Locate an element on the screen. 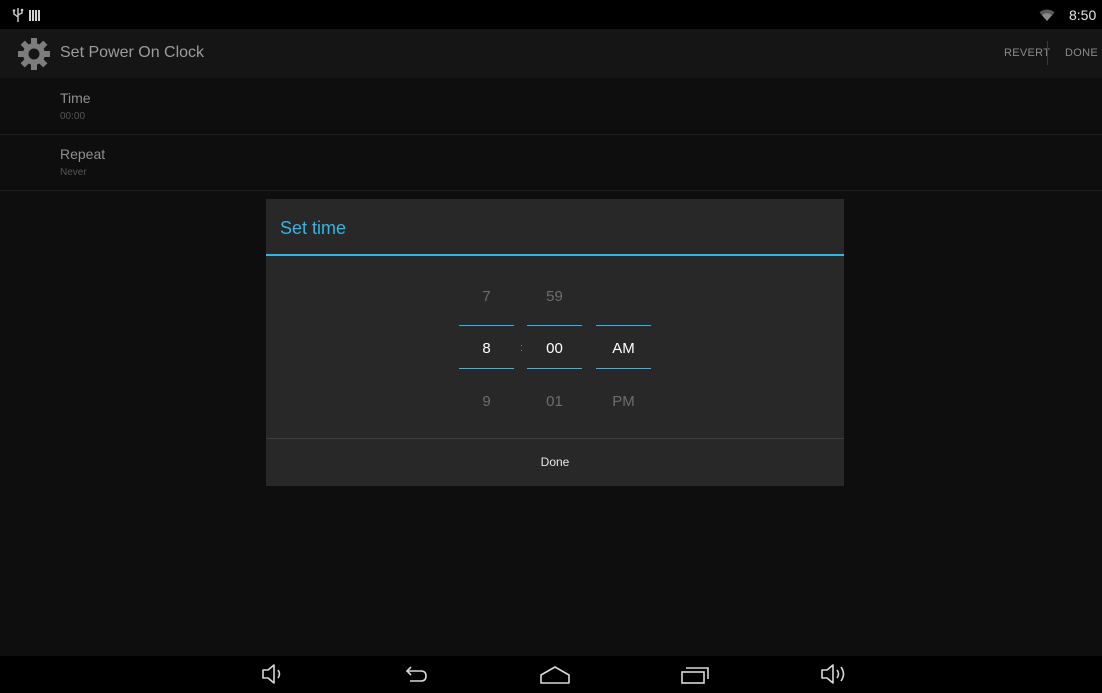  page-title: Set Power On Clock is located at coordinates (132, 52).